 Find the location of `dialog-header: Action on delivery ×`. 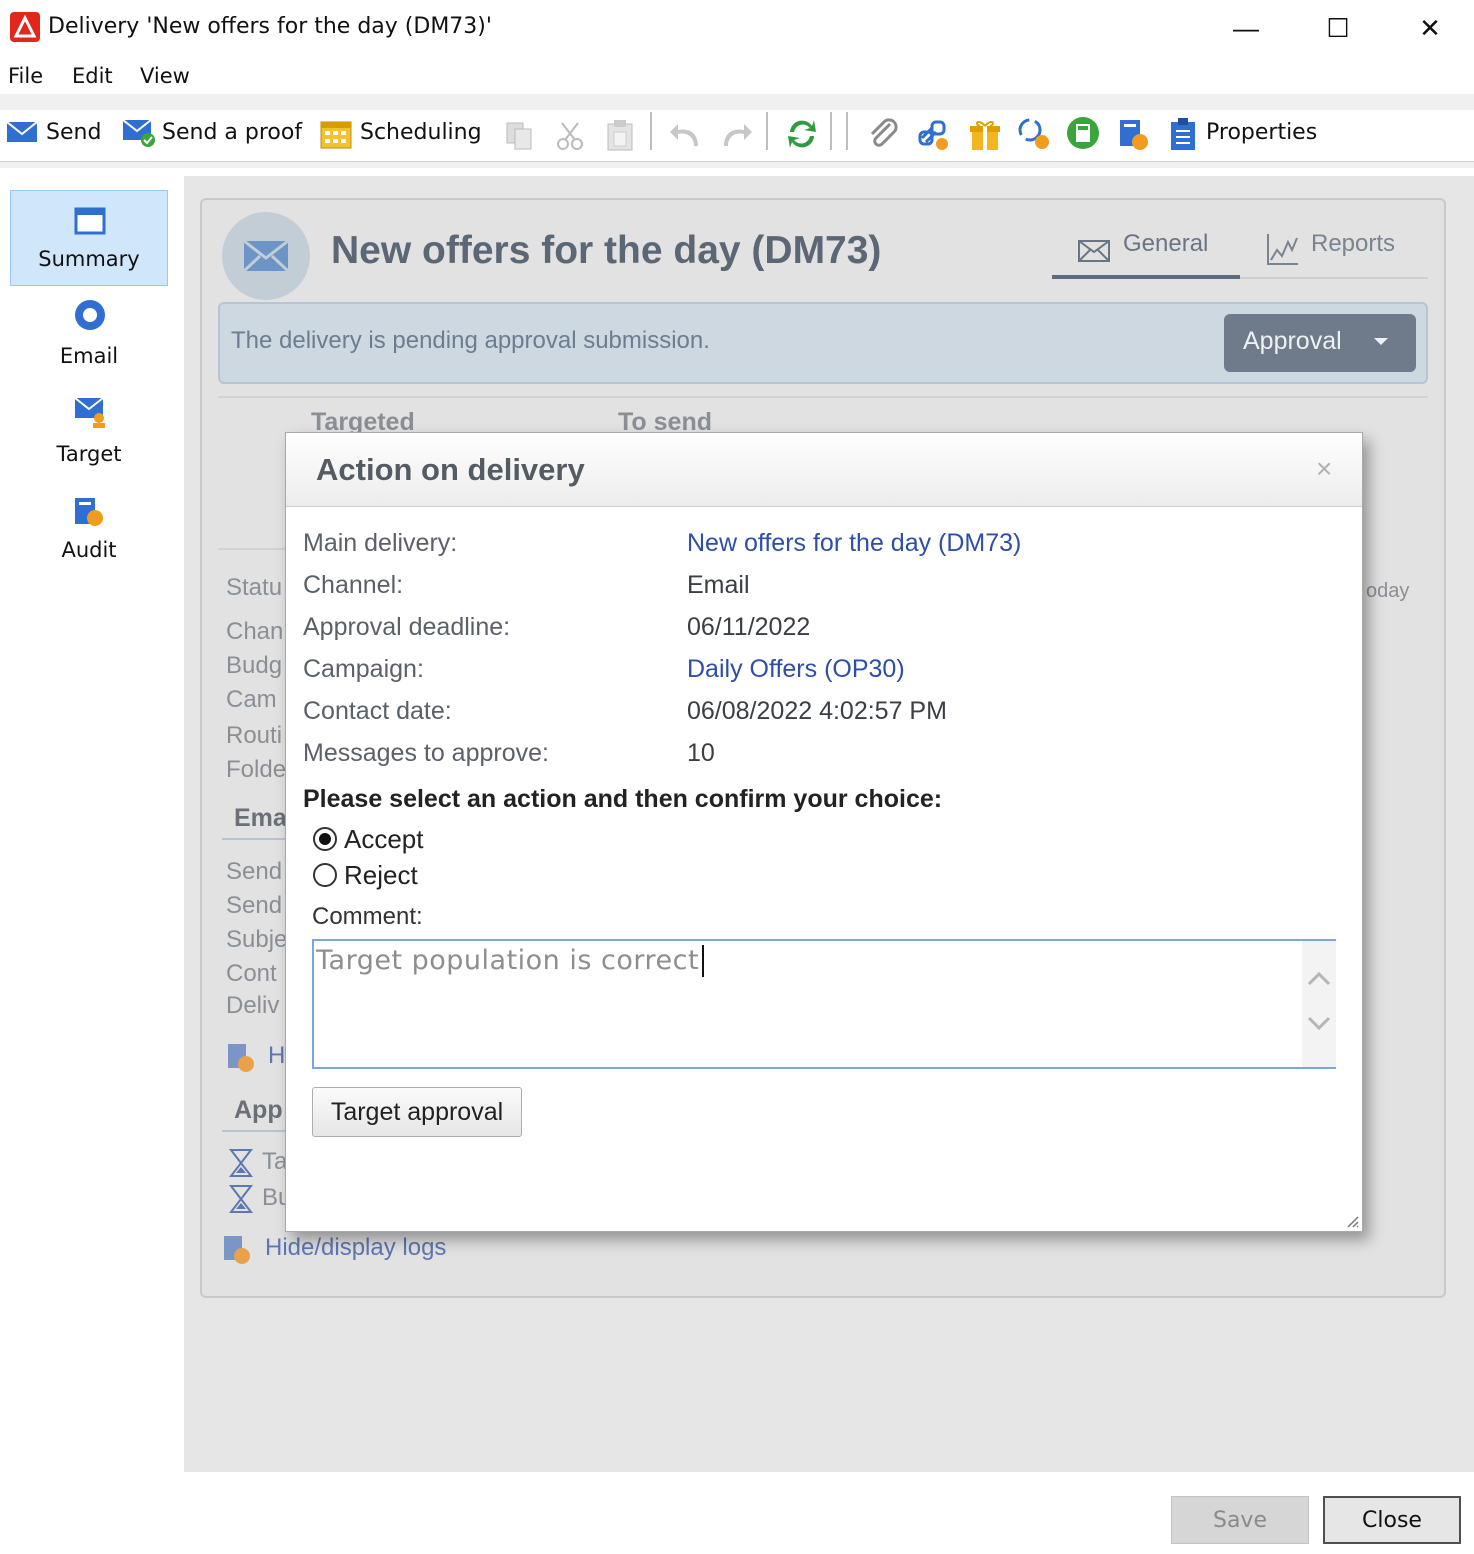

dialog-header: Action on delivery × is located at coordinates (824, 470).